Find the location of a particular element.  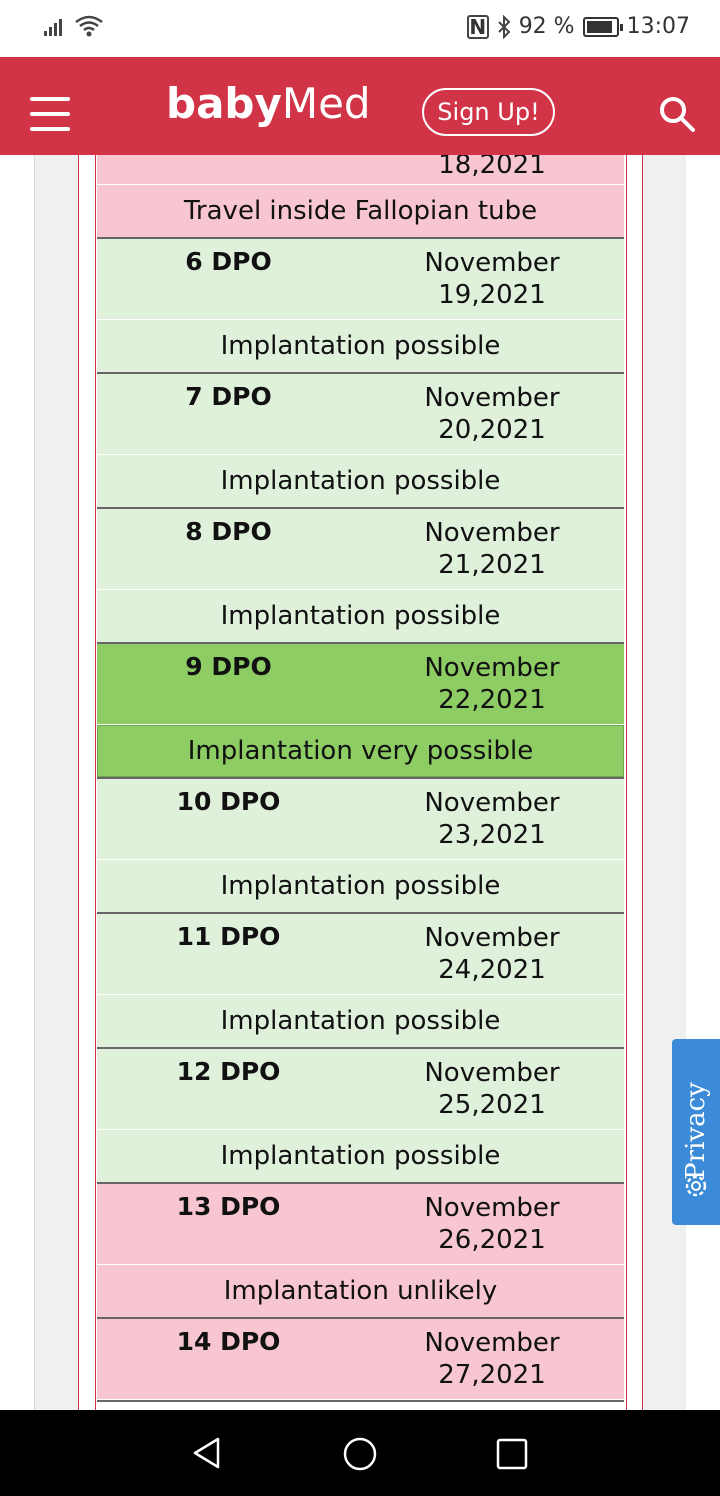

status-right: N 92 % 13:07 is located at coordinates (578, 26).